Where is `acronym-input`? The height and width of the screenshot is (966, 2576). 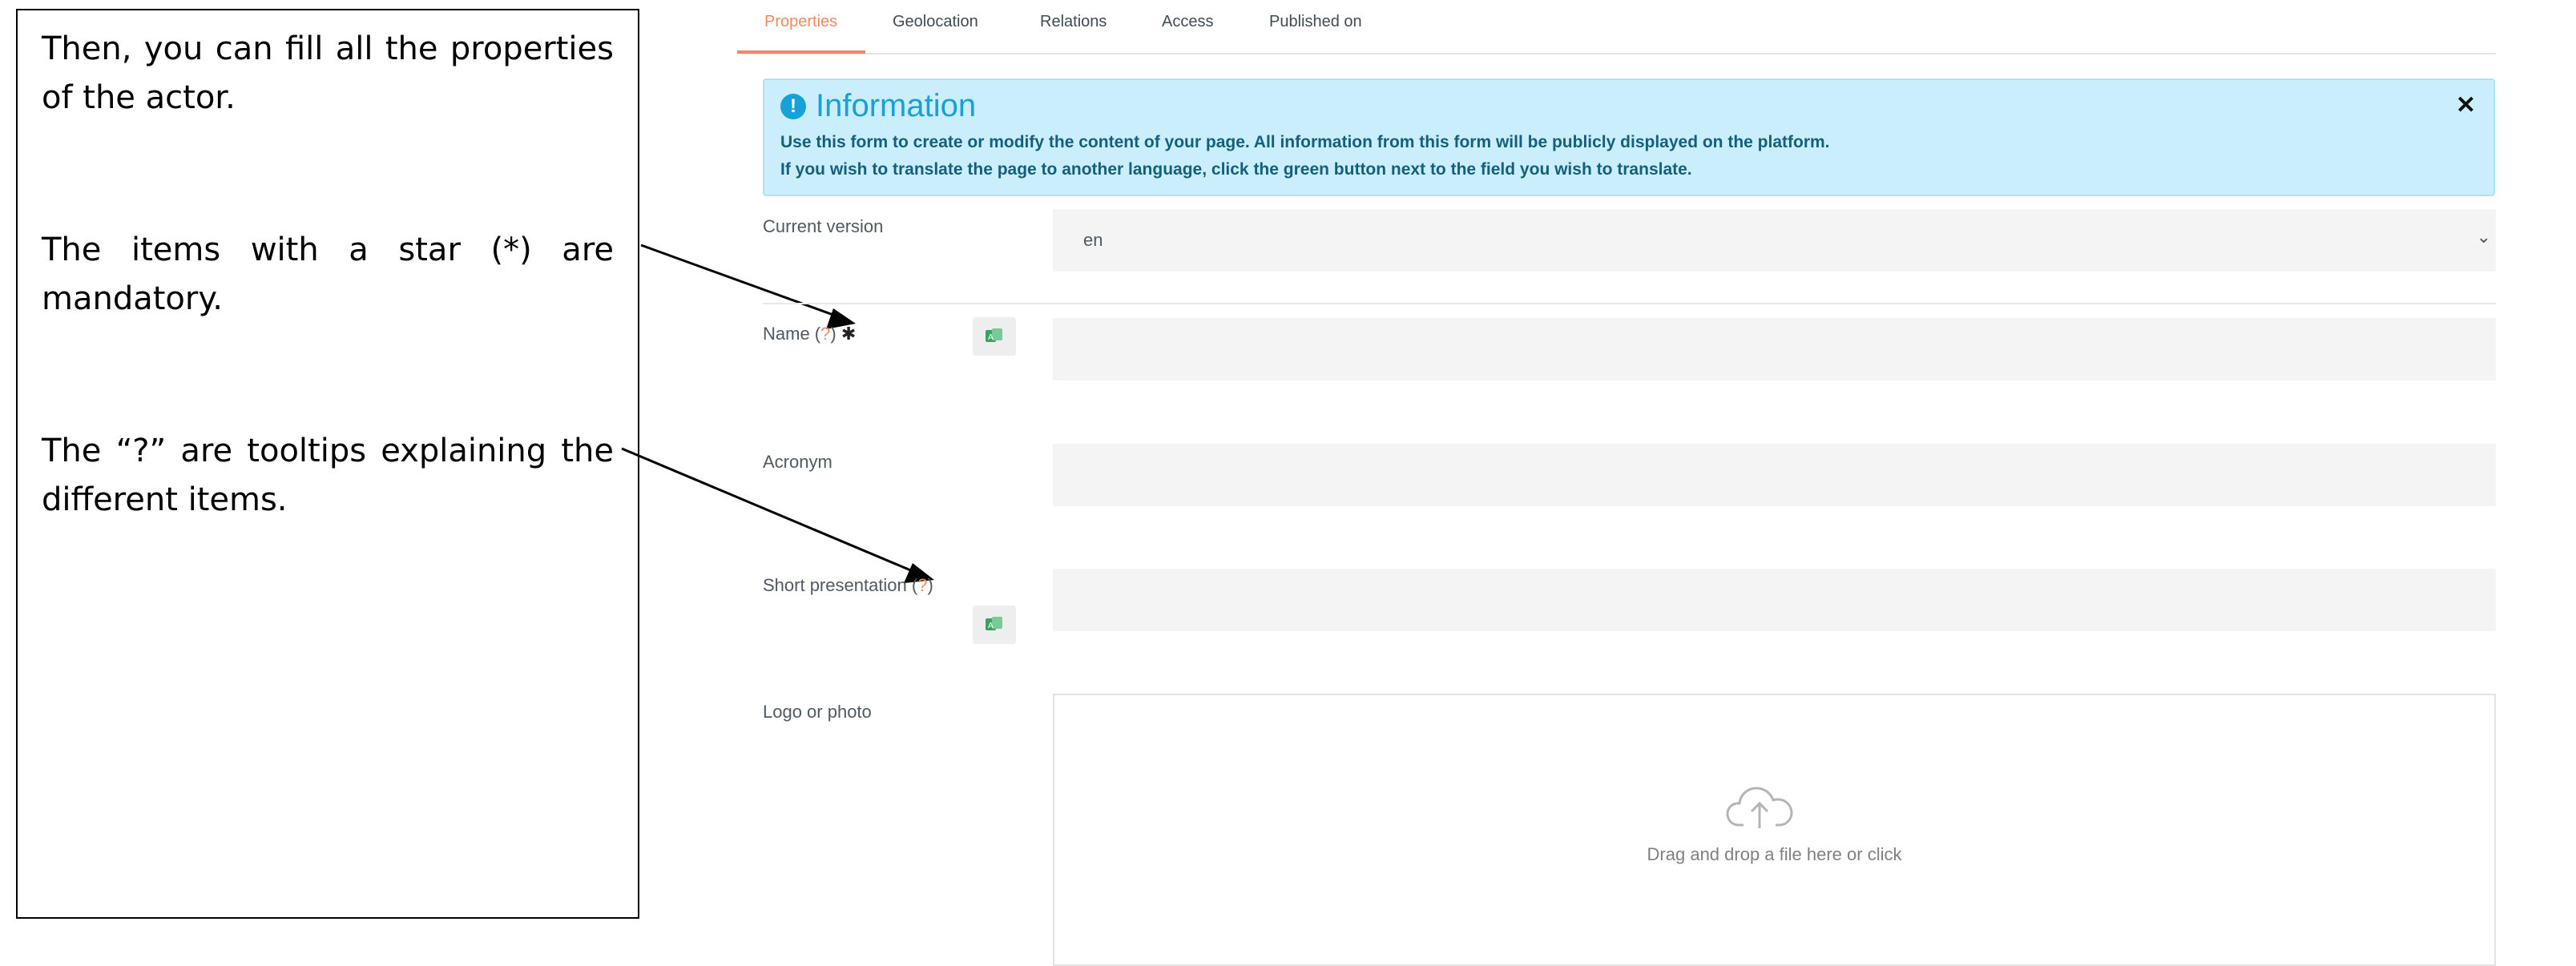 acronym-input is located at coordinates (1774, 475).